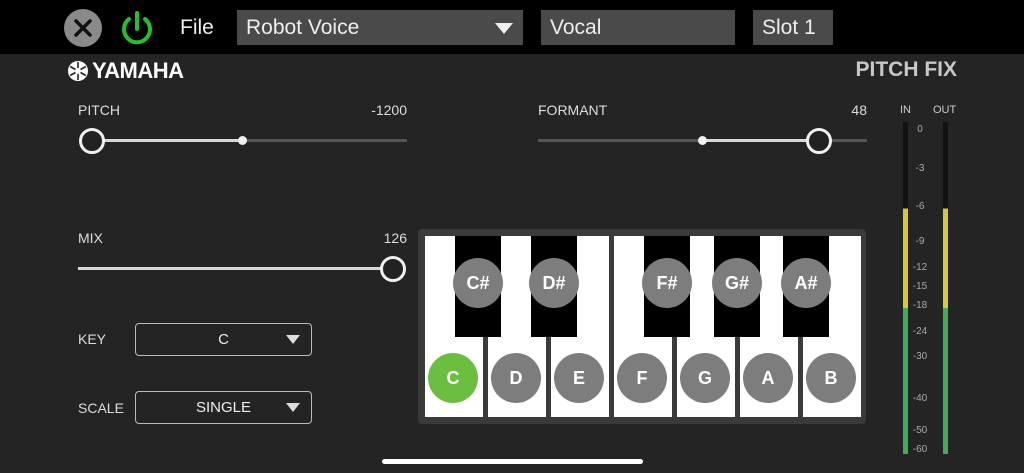 This screenshot has width=1024, height=473. I want to click on page-title: PITCH FIX, so click(906, 69).